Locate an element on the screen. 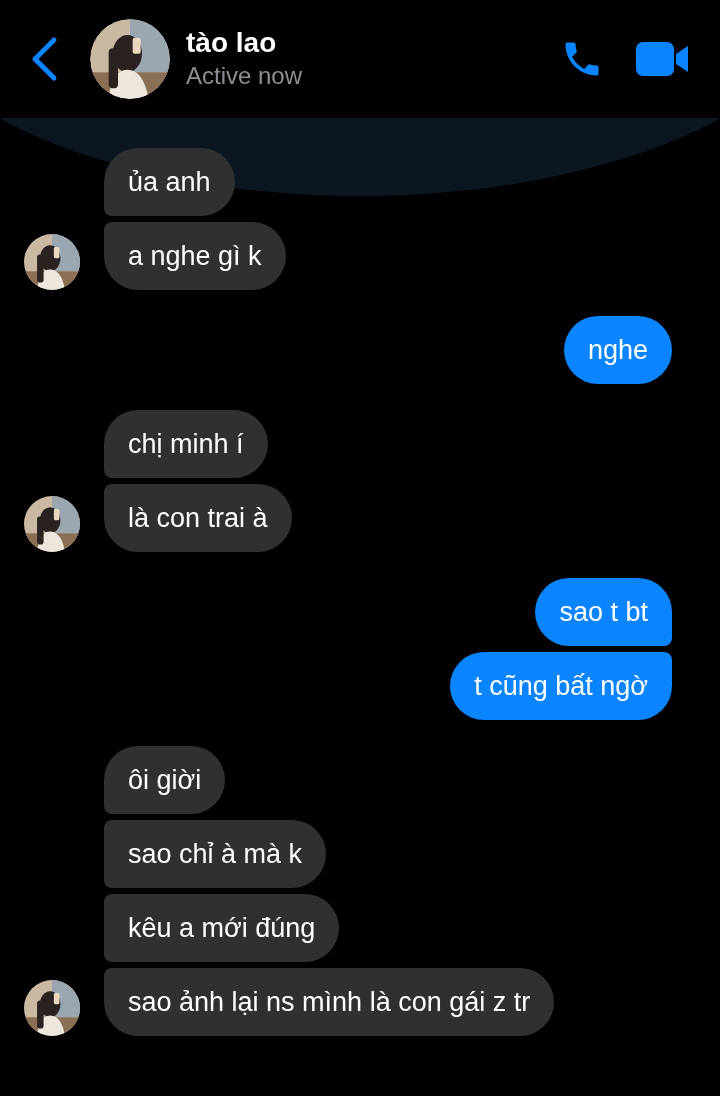 This screenshot has width=720, height=1096. message-bubble: sao ảnh lại ns mình là con gái z tr is located at coordinates (329, 1002).